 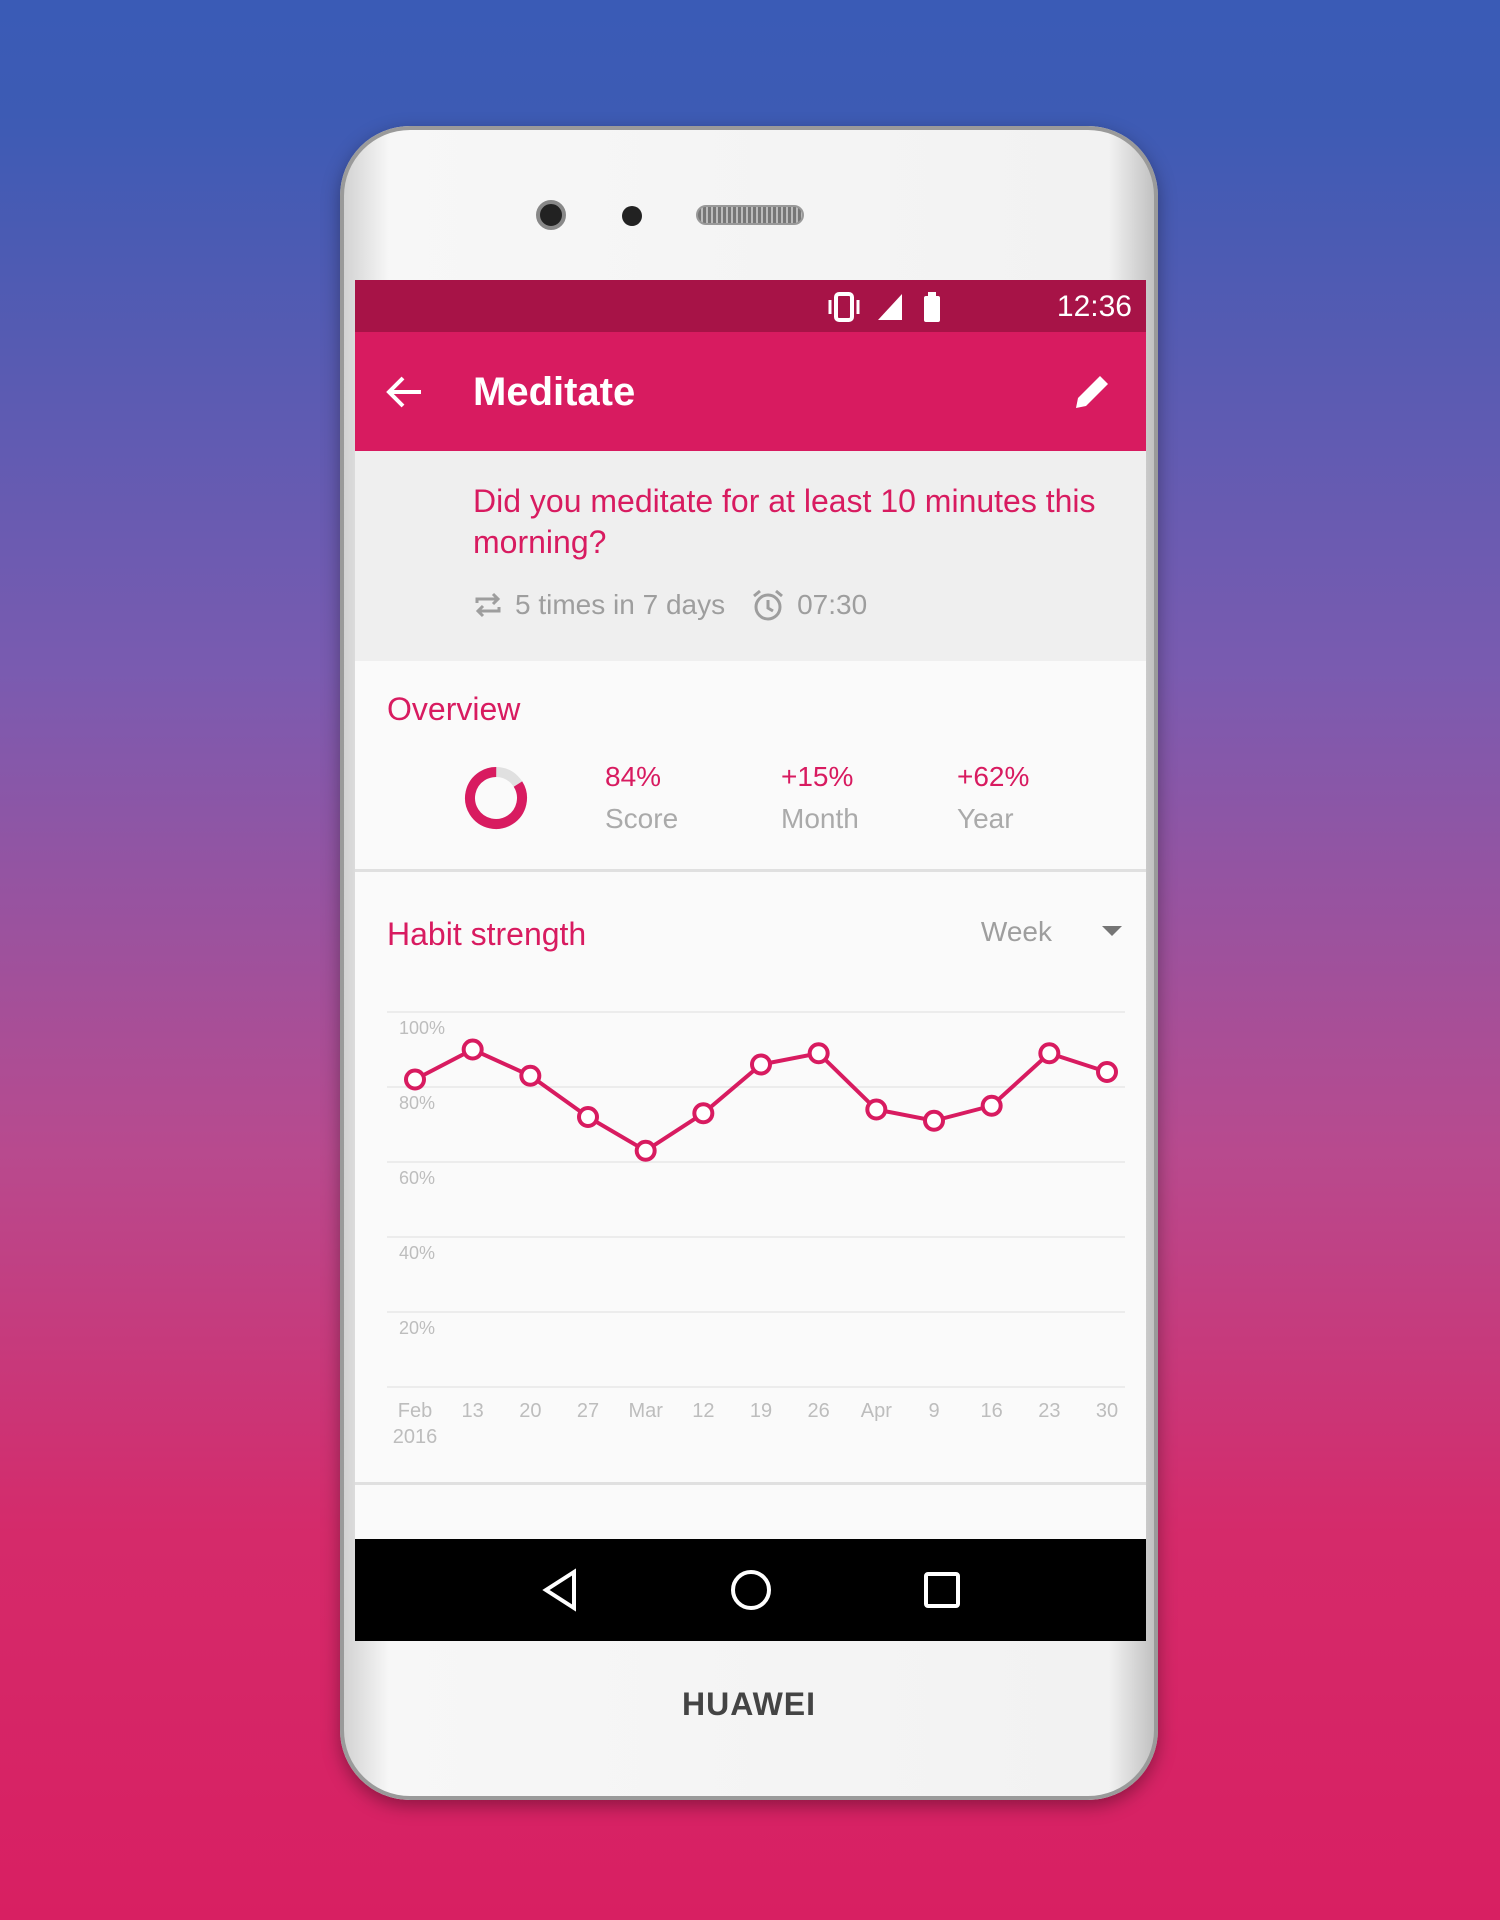 What do you see at coordinates (761, 1411) in the screenshot?
I see `x-tick-label: 19` at bounding box center [761, 1411].